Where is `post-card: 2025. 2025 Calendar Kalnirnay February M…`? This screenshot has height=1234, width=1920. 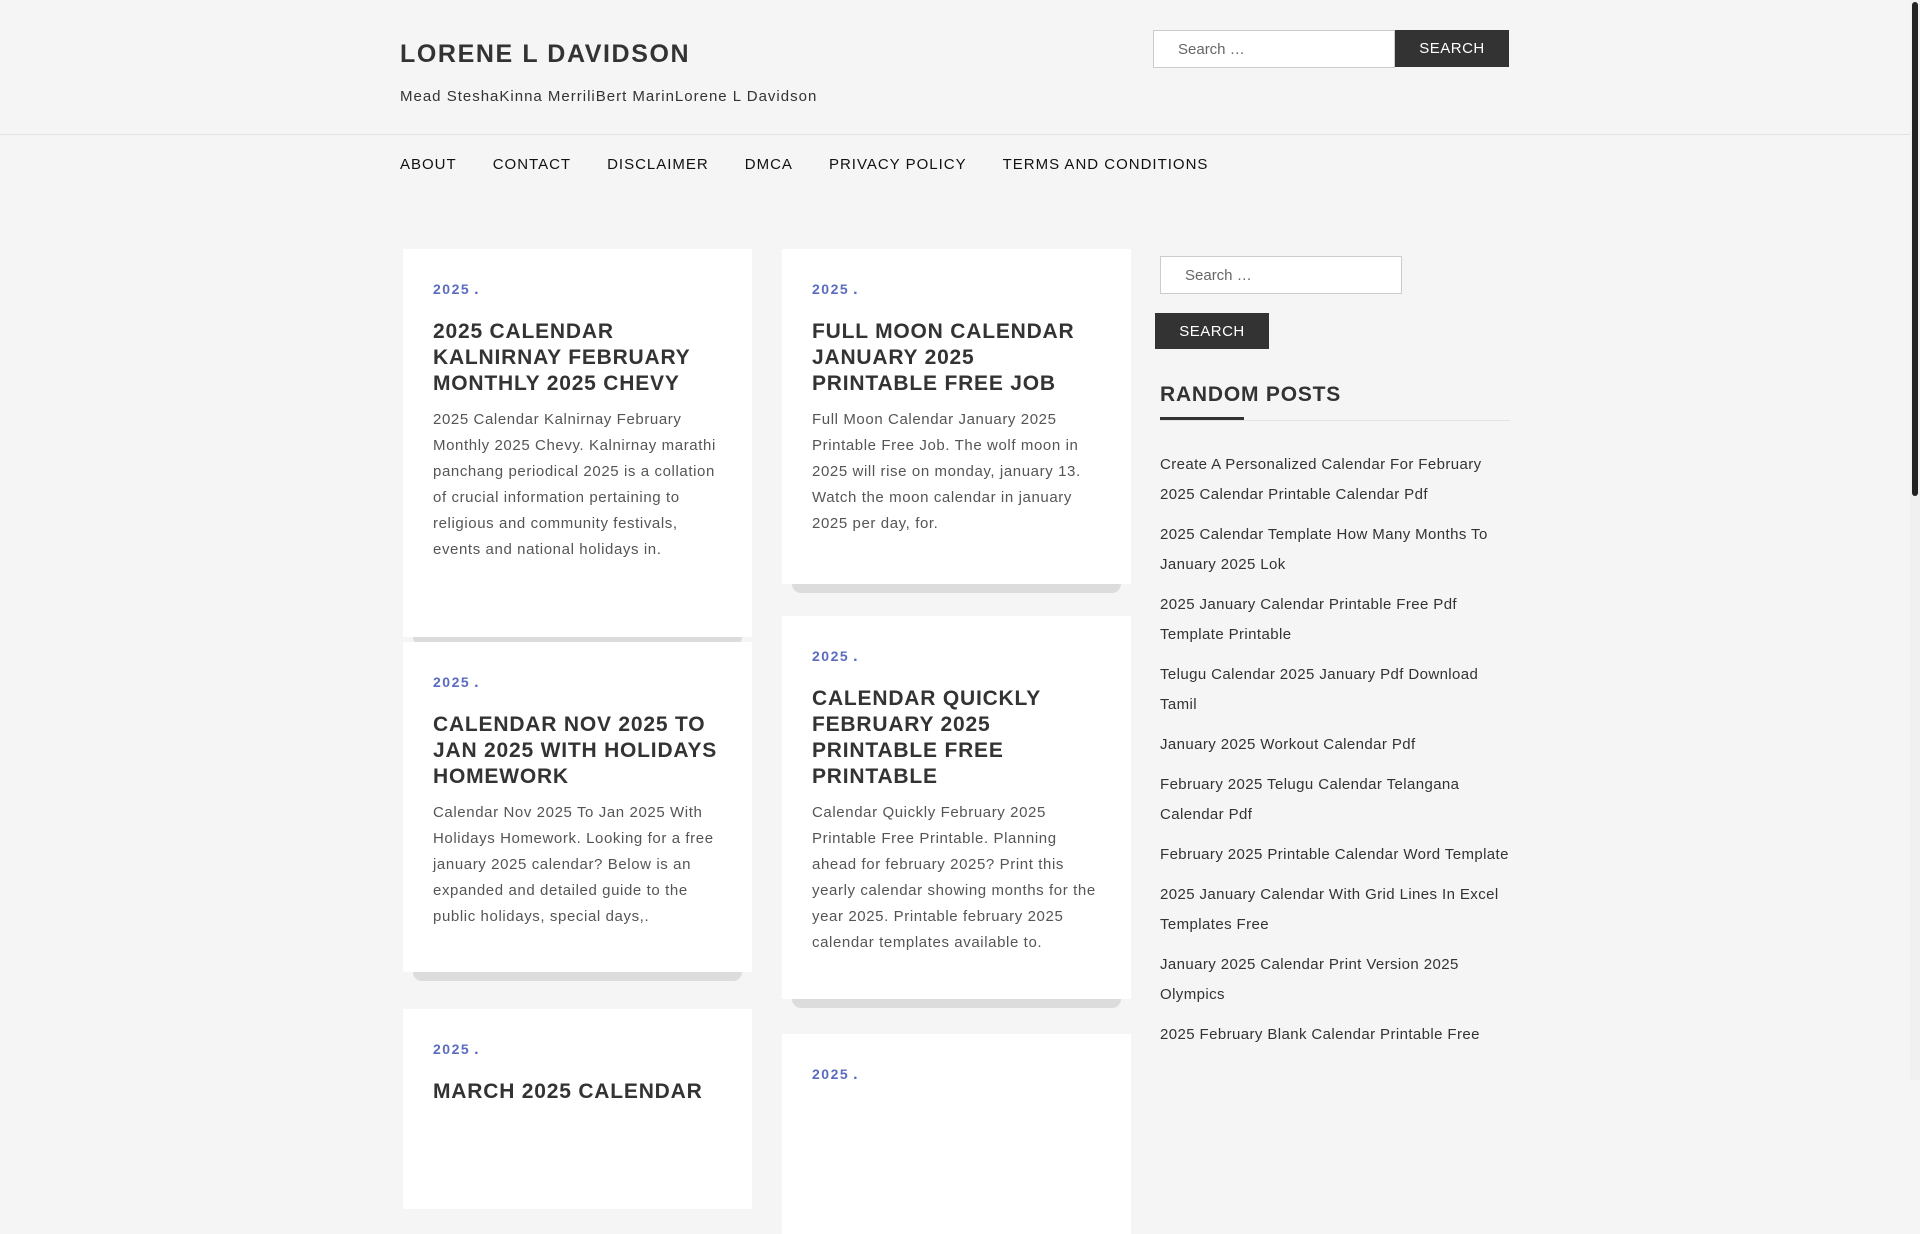 post-card: 2025. 2025 Calendar Kalnirnay February M… is located at coordinates (577, 447).